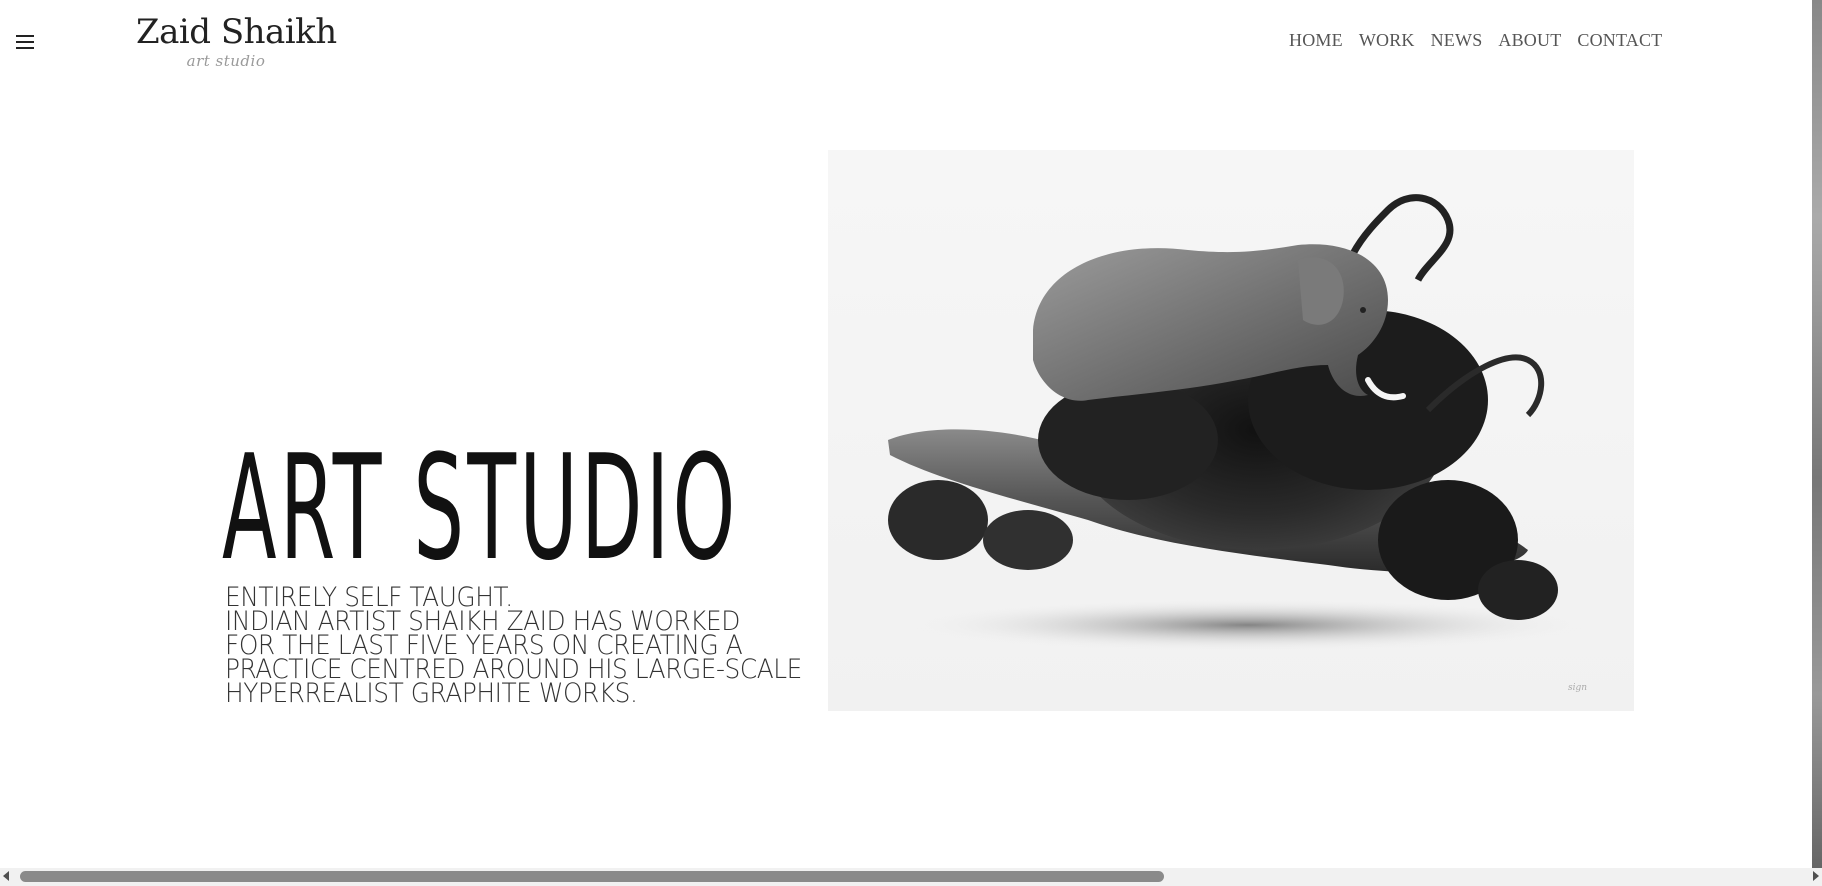 Image resolution: width=1822 pixels, height=886 pixels. Describe the element at coordinates (592, 876) in the screenshot. I see `scrollbar-thumb` at that location.